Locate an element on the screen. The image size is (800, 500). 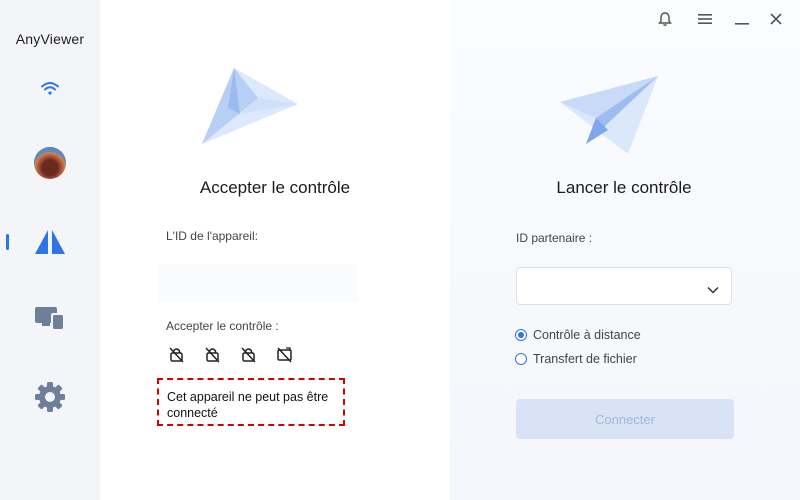
gear-icon is located at coordinates (50, 397).